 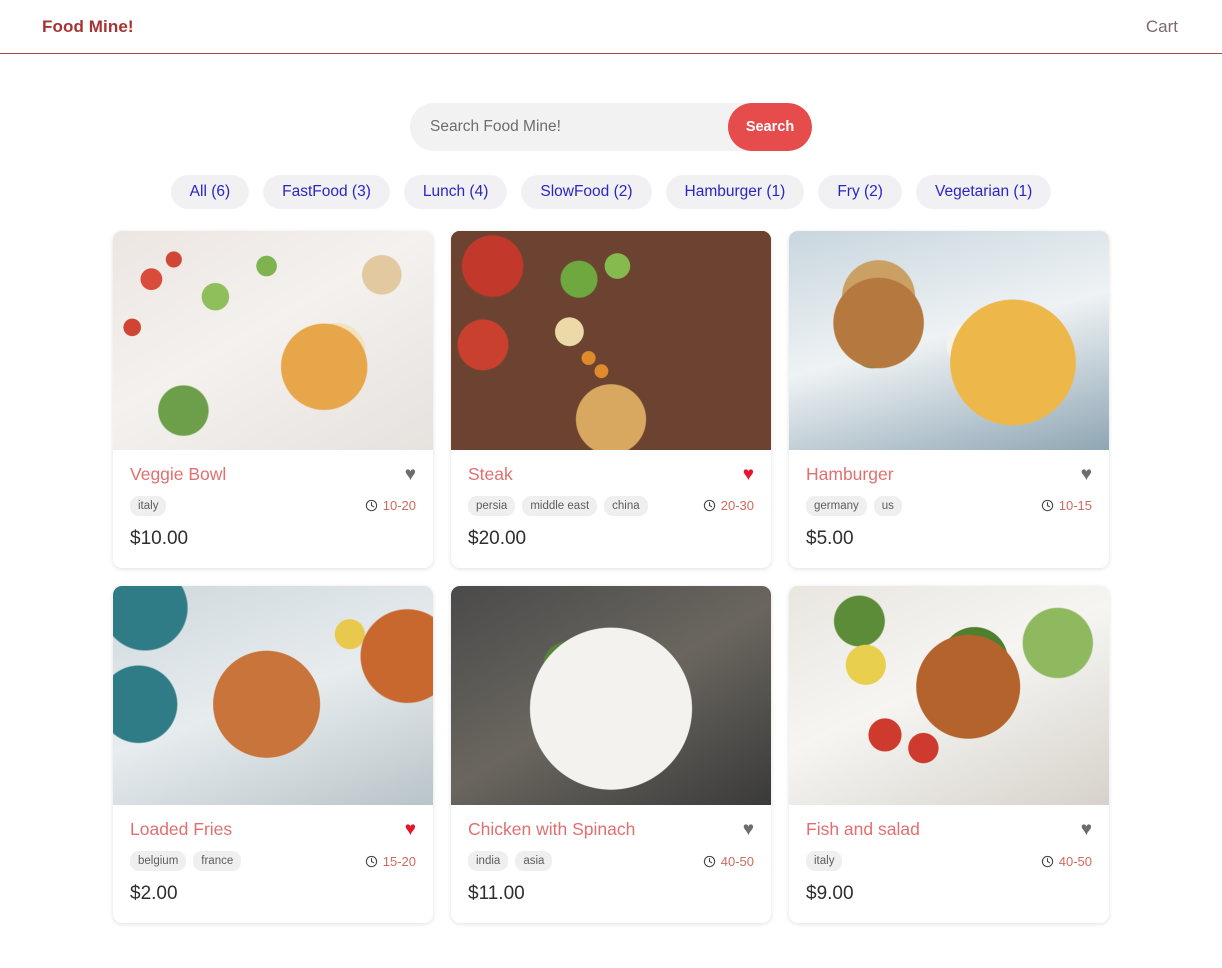 I want to click on food-tag: germany, so click(x=836, y=505).